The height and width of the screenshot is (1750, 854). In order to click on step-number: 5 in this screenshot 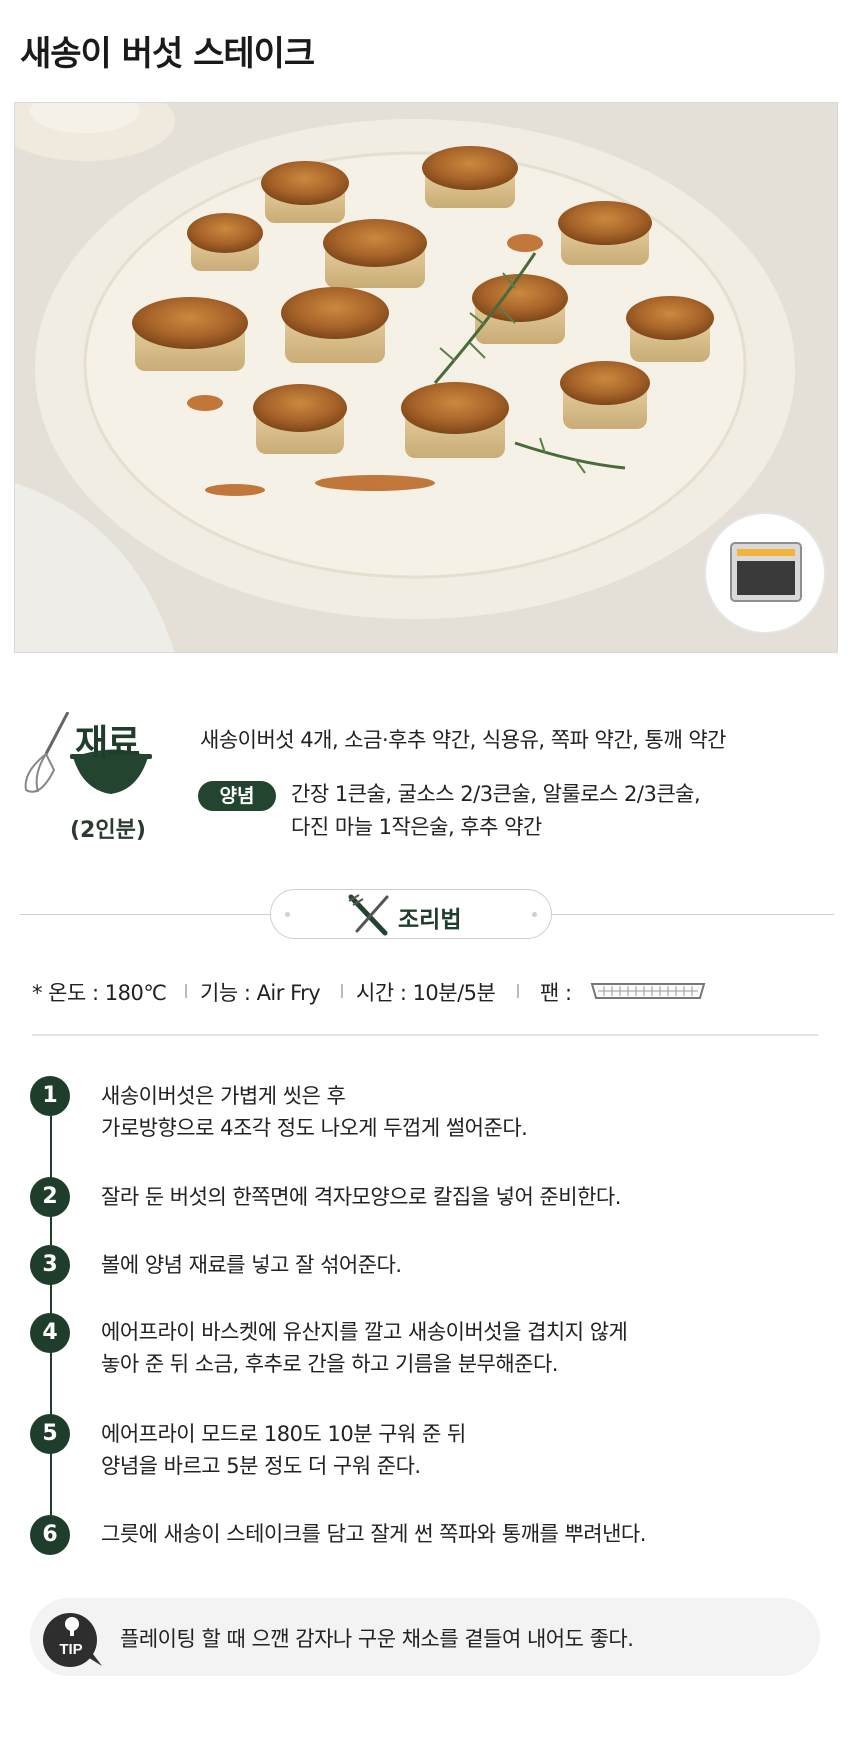, I will do `click(50, 1434)`.